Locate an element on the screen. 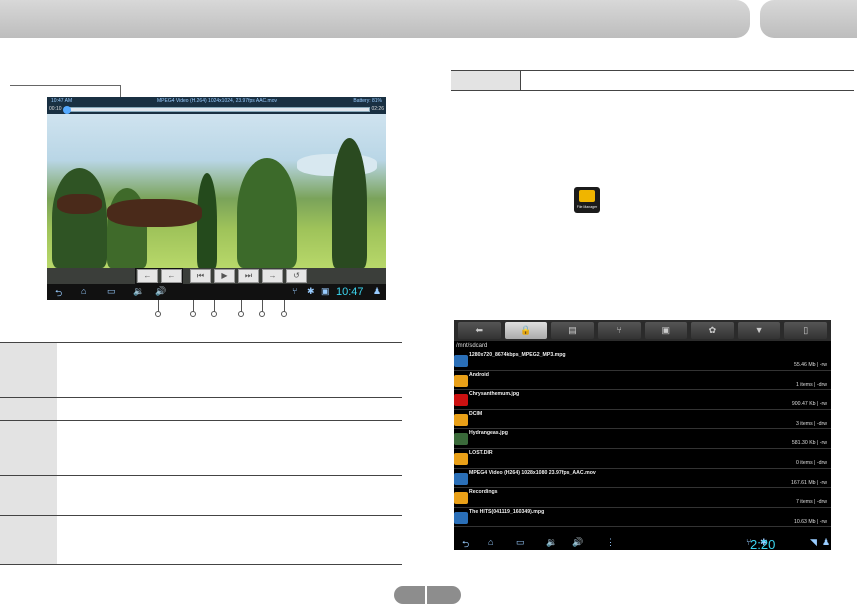 This screenshot has width=857, height=607. file-manager-tab: 🔒 is located at coordinates (526, 330).